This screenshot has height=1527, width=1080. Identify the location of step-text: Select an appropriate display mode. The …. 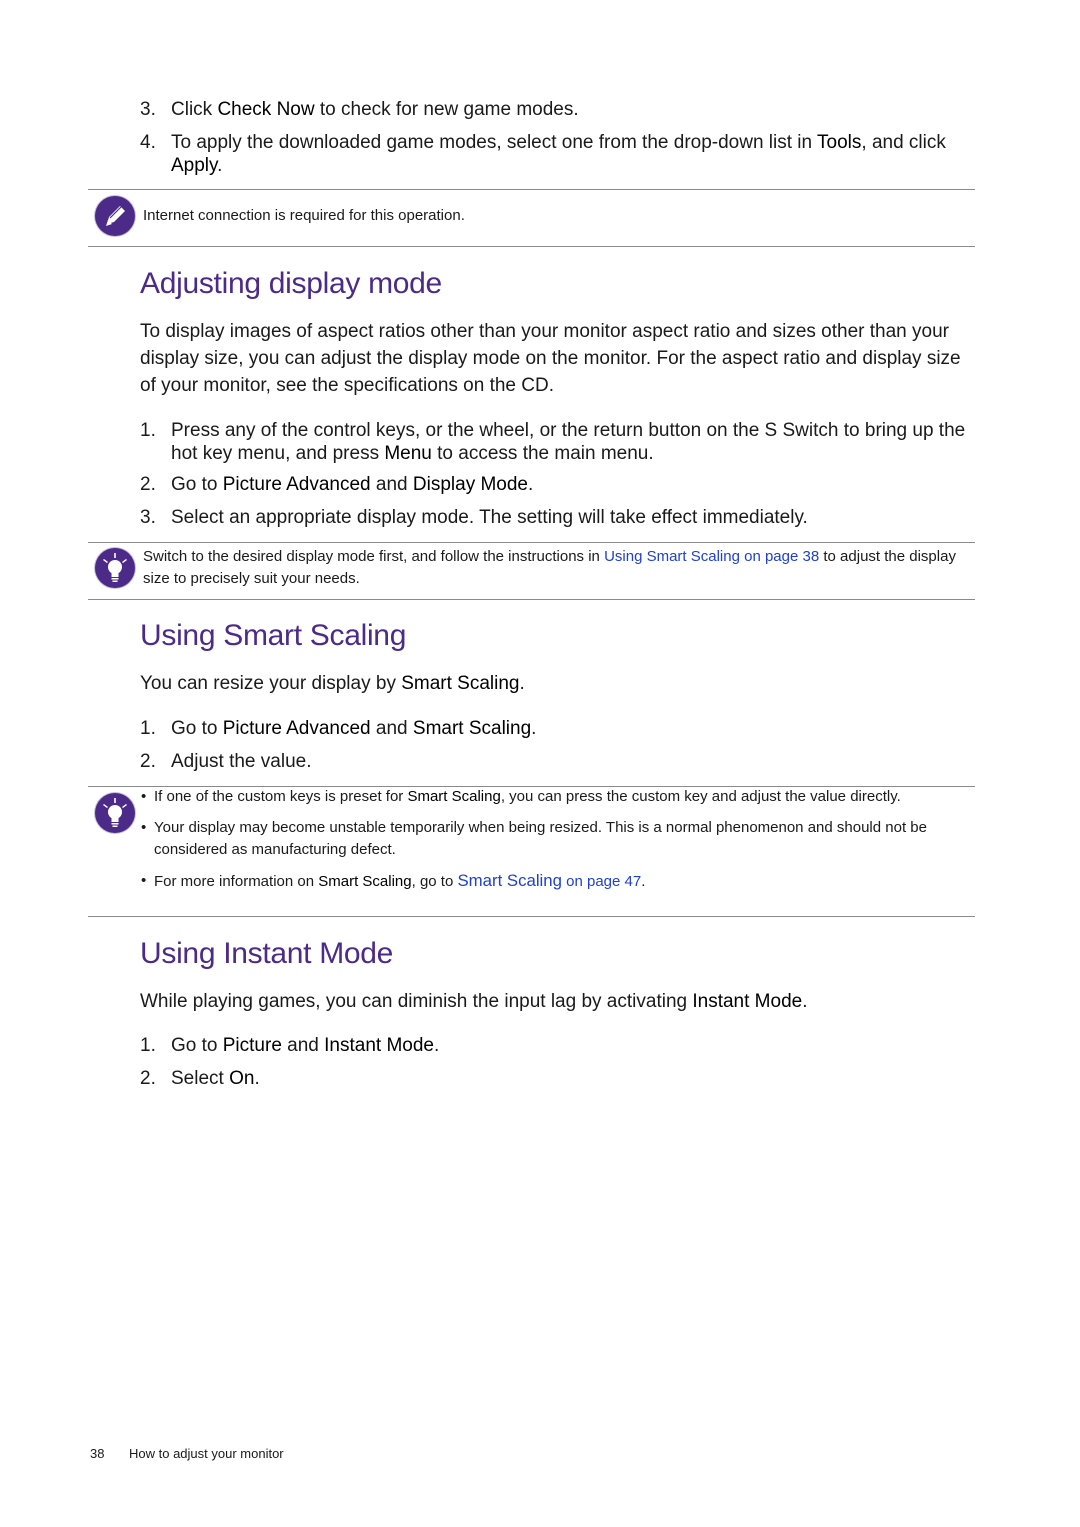
(570, 517).